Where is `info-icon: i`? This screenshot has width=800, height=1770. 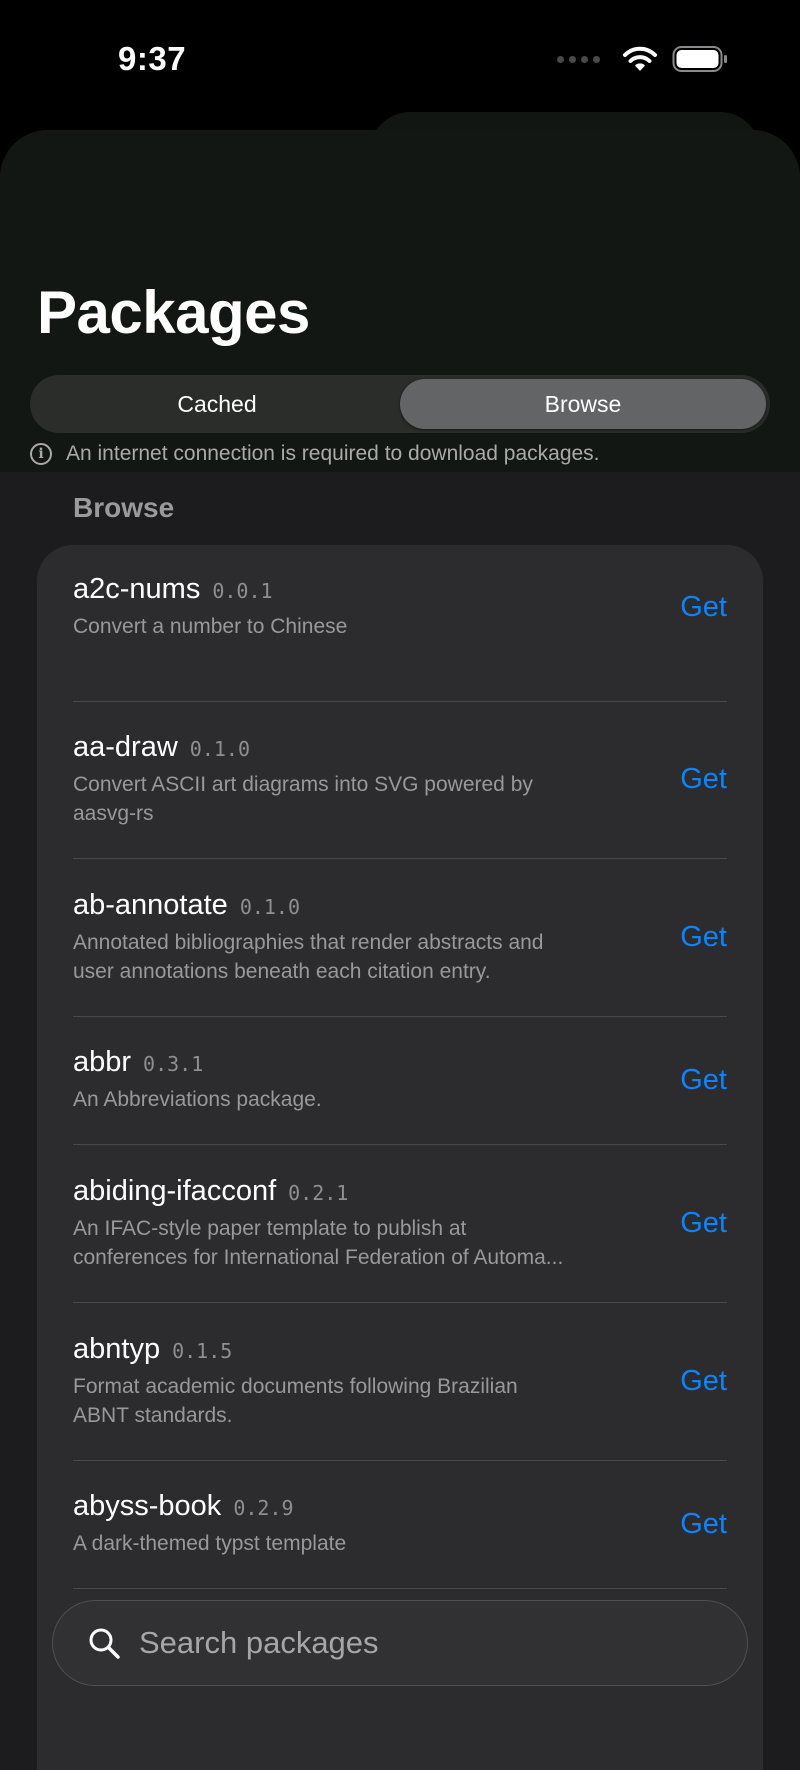 info-icon: i is located at coordinates (41, 454).